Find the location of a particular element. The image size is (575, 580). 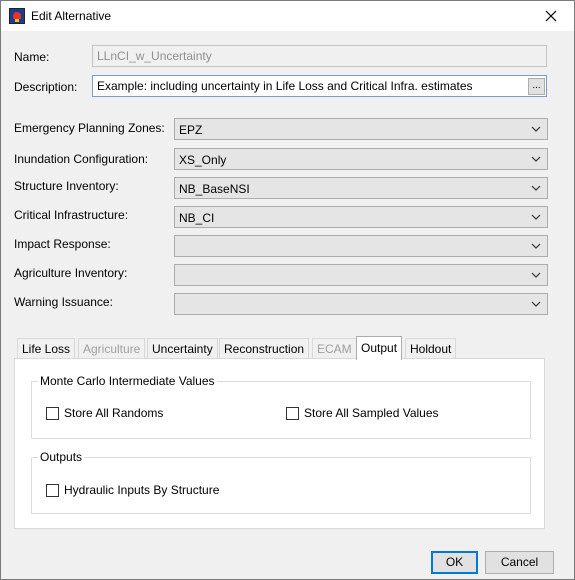

epz-label: Emergency Planning Zones: is located at coordinates (89, 128).